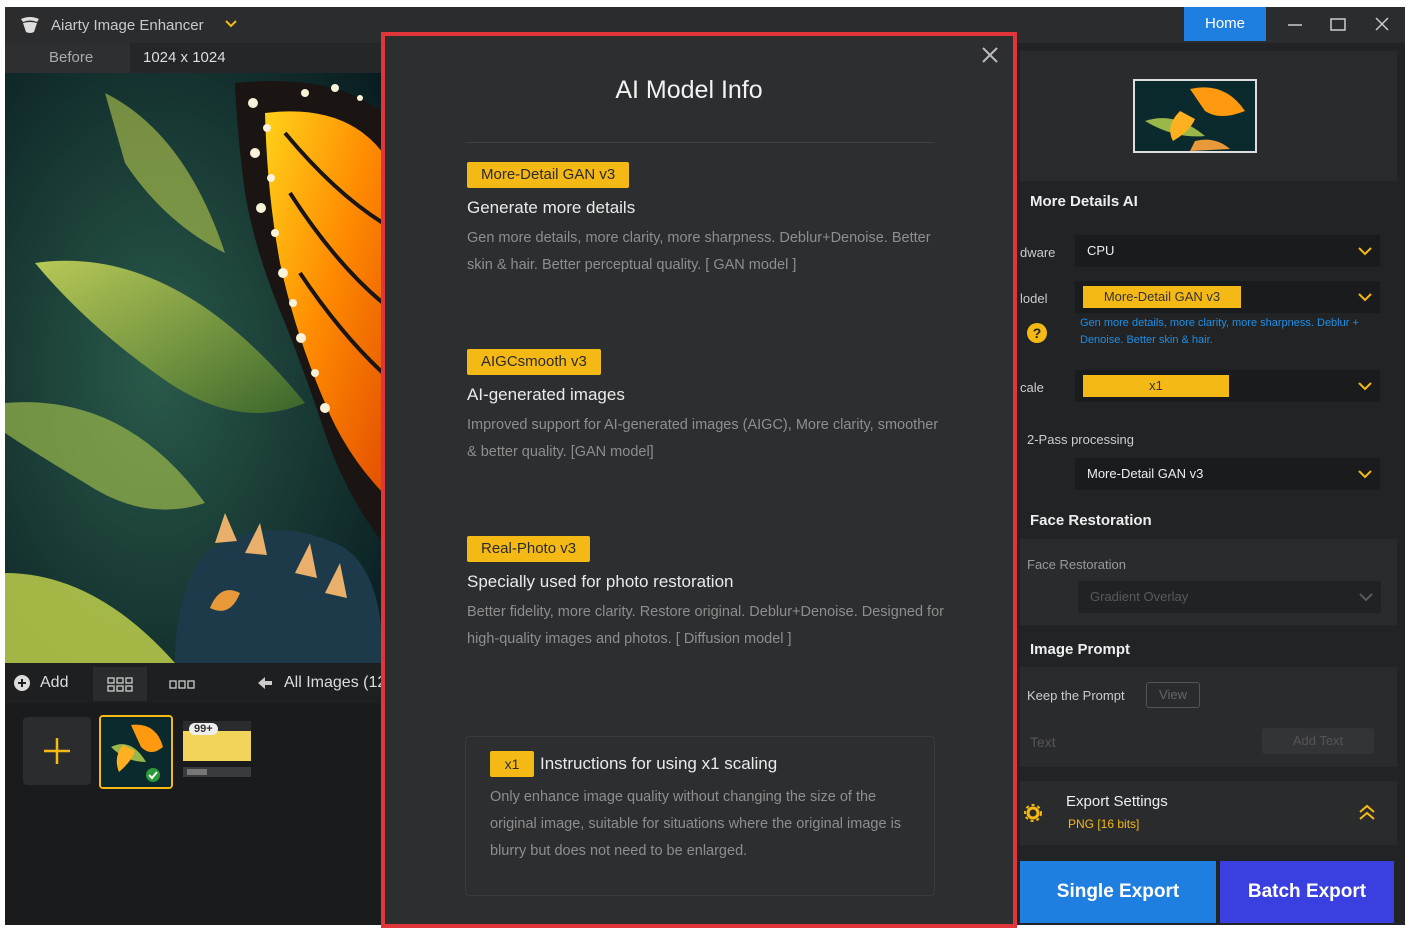 The width and height of the screenshot is (1410, 930). What do you see at coordinates (127, 25) in the screenshot?
I see `app-title: Aiarty Image Enhancer` at bounding box center [127, 25].